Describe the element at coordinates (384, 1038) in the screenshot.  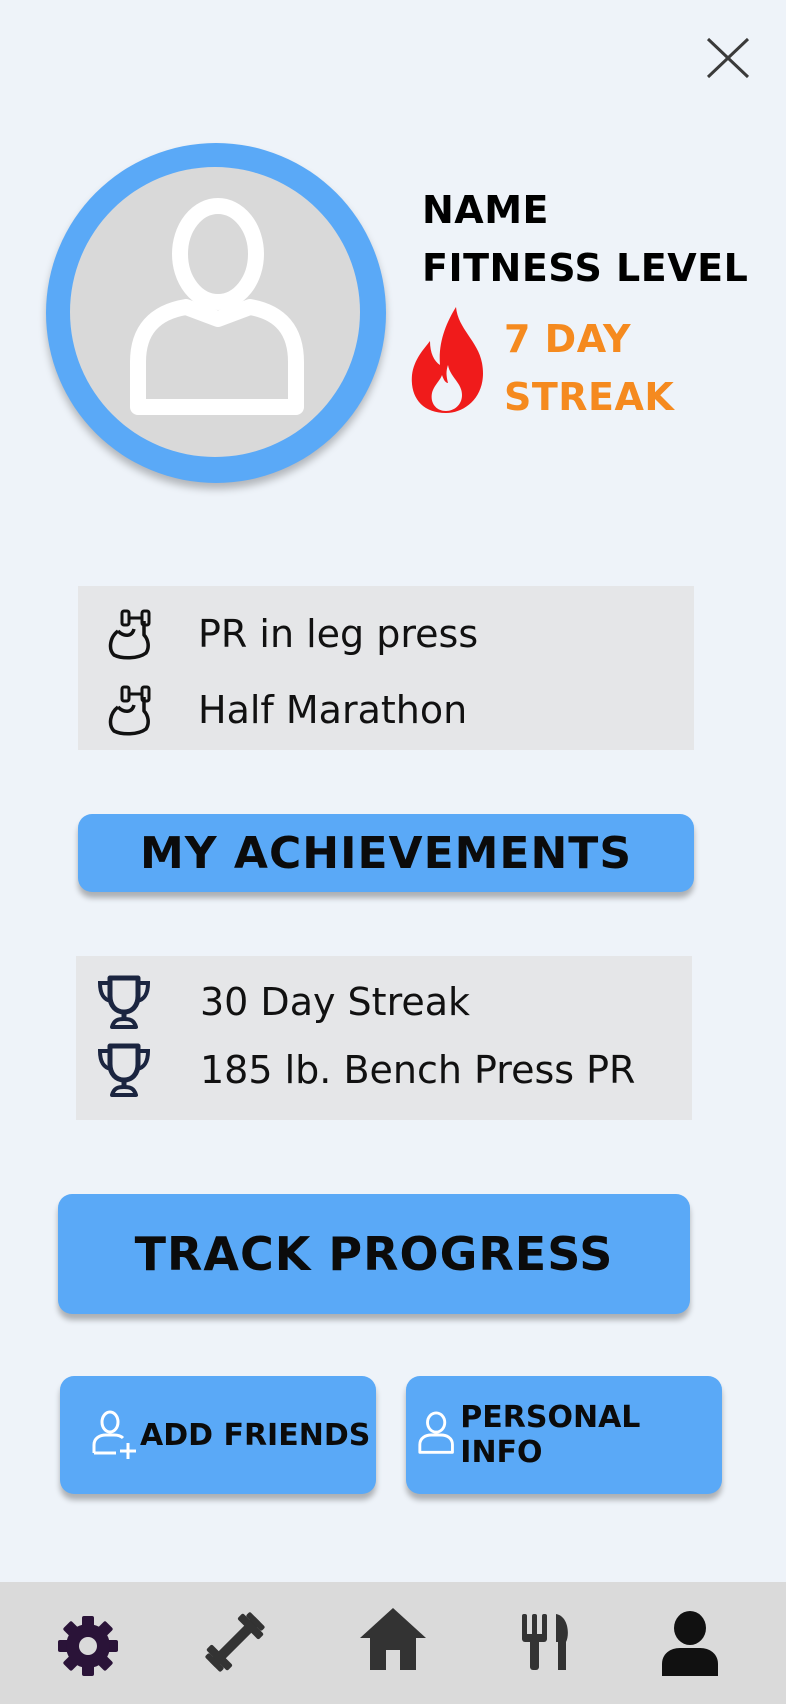
I see `achievements-card: 30 Day Streak 185 lb. Bench Press PR` at that location.